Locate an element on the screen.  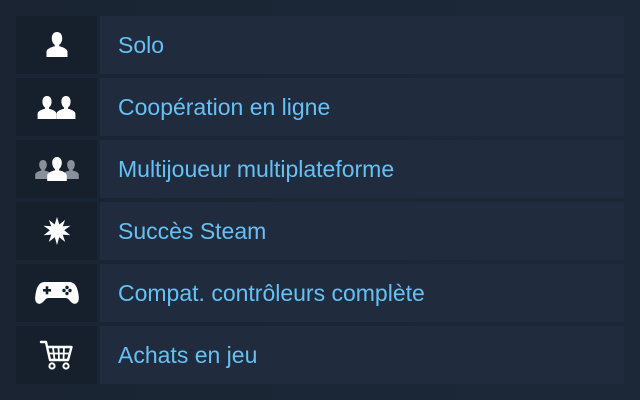
cross-platform-multiplayer-icon is located at coordinates (56, 169).